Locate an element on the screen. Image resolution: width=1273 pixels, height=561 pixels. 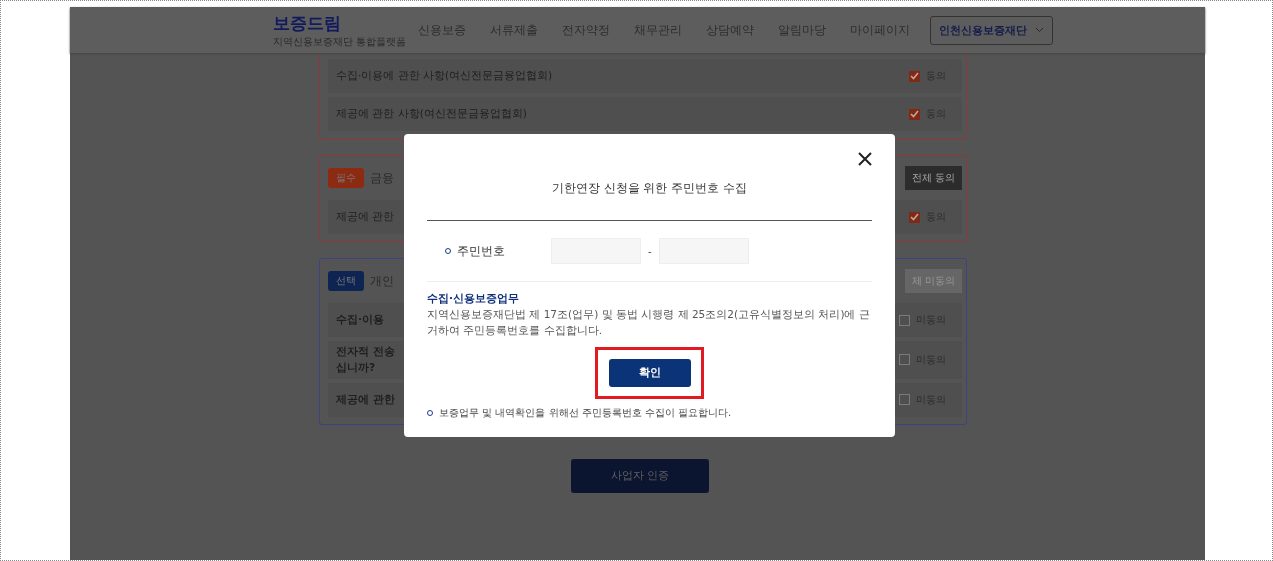
notice-text: 보증업무 및 내역확인을 위해선 주민등록번호 수집이 필요합니다. is located at coordinates (585, 412).